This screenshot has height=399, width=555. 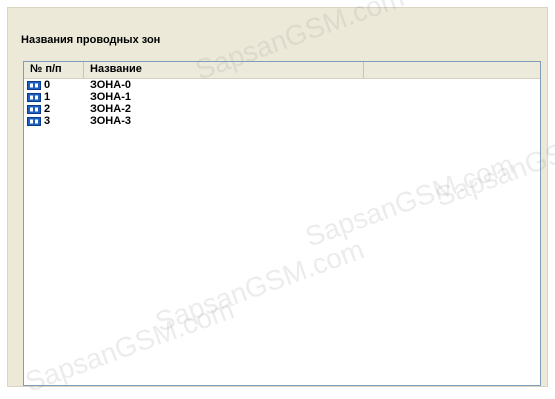 What do you see at coordinates (110, 121) in the screenshot?
I see `zone-name: ЗОНА-3` at bounding box center [110, 121].